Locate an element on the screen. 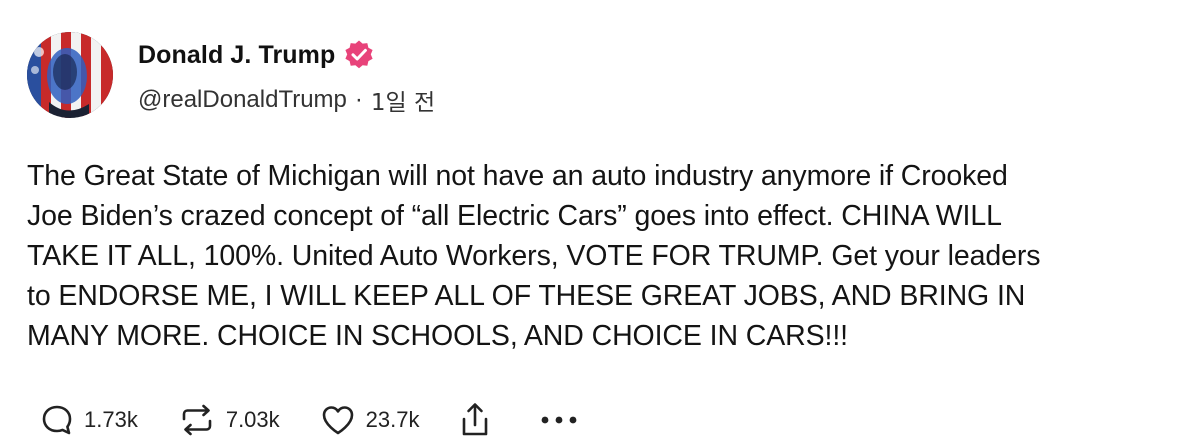  more-options-button is located at coordinates (559, 420).